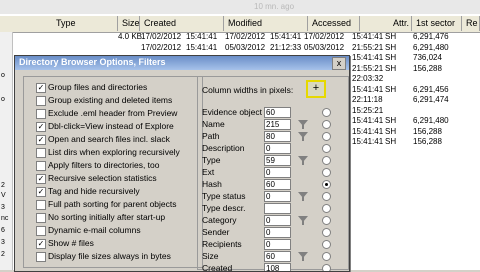  Describe the element at coordinates (240, 7) in the screenshot. I see `background-header-strip: 10 mn. ago` at that location.